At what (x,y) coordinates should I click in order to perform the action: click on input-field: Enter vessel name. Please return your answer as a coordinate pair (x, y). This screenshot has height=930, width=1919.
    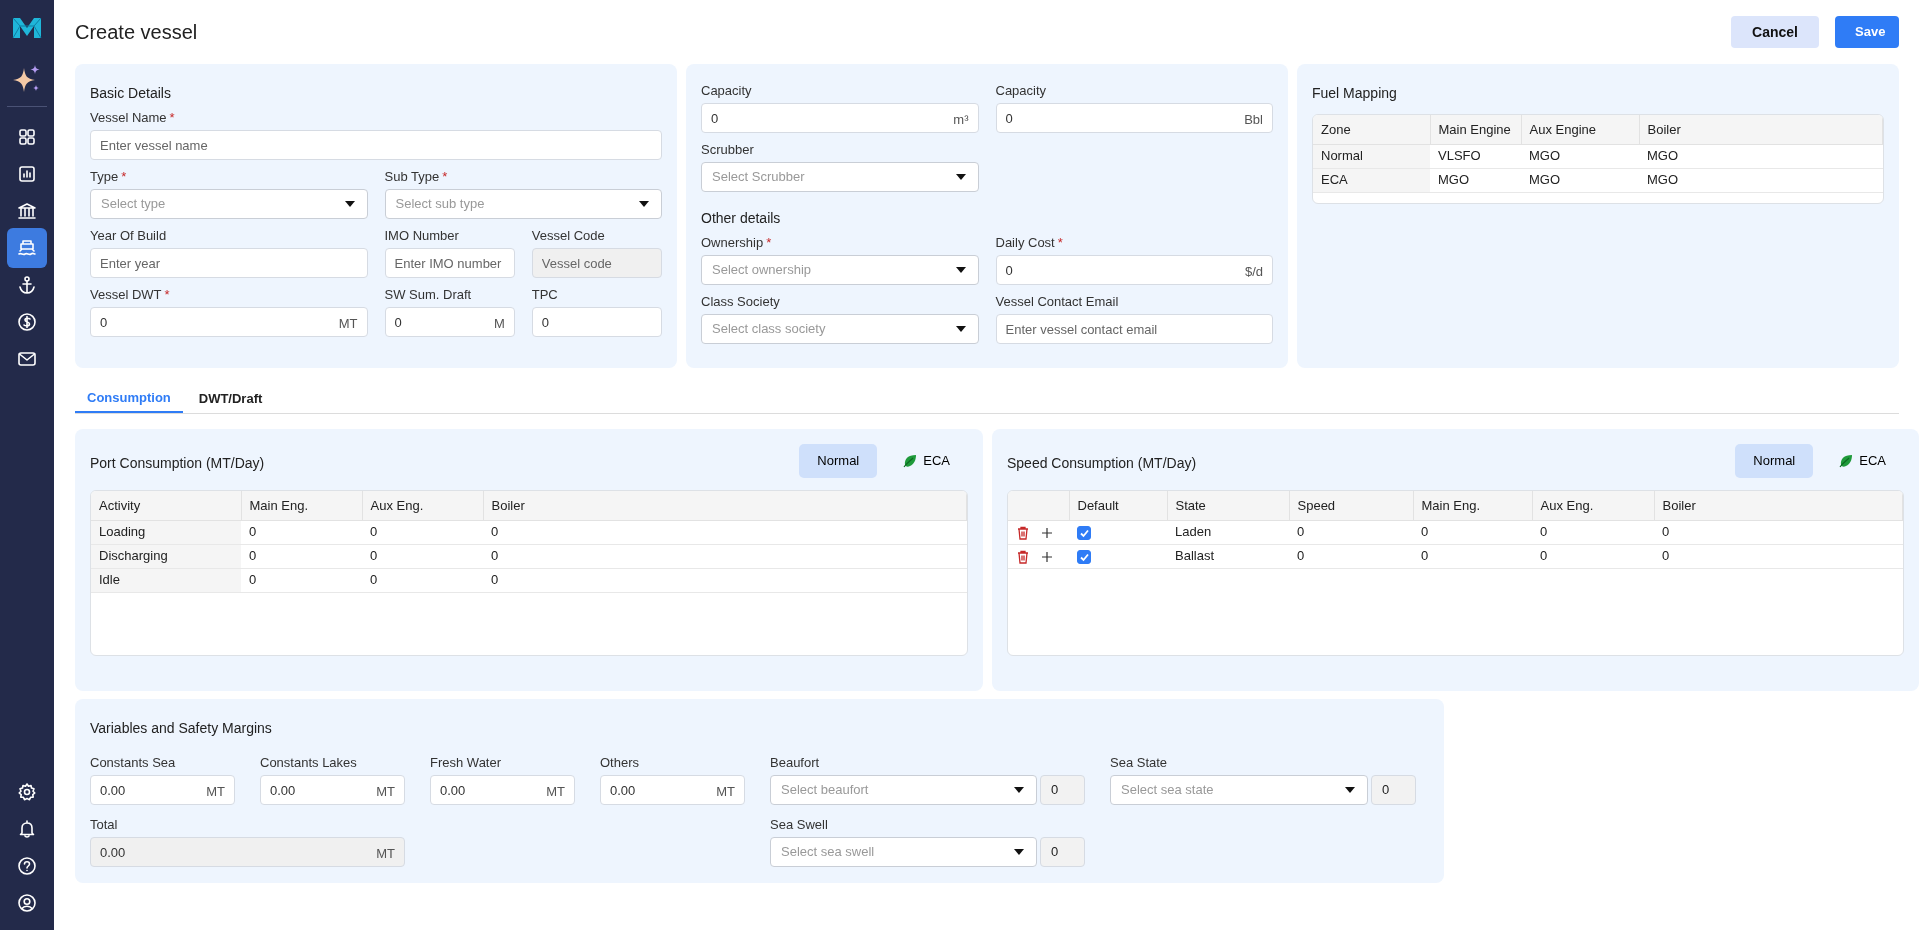
    Looking at the image, I should click on (376, 145).